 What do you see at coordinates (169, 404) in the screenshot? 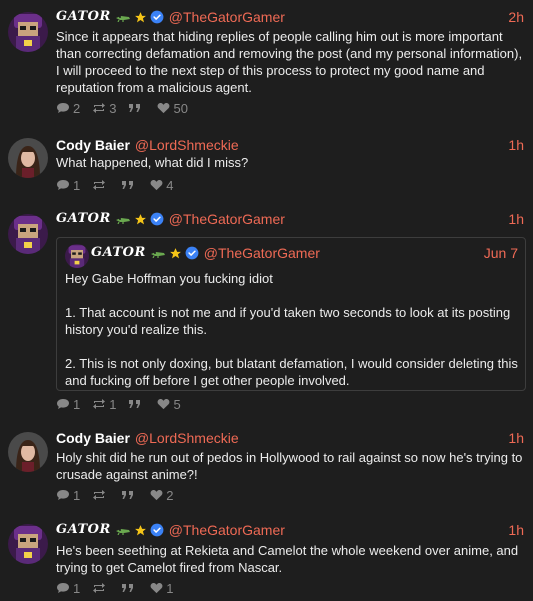
I see `like-button: 5` at bounding box center [169, 404].